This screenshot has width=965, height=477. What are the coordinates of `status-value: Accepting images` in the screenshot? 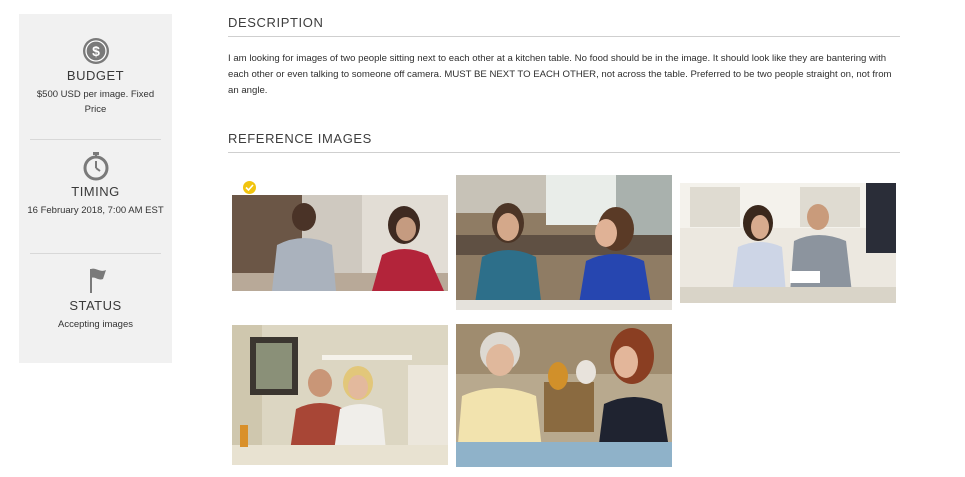 It's located at (95, 324).